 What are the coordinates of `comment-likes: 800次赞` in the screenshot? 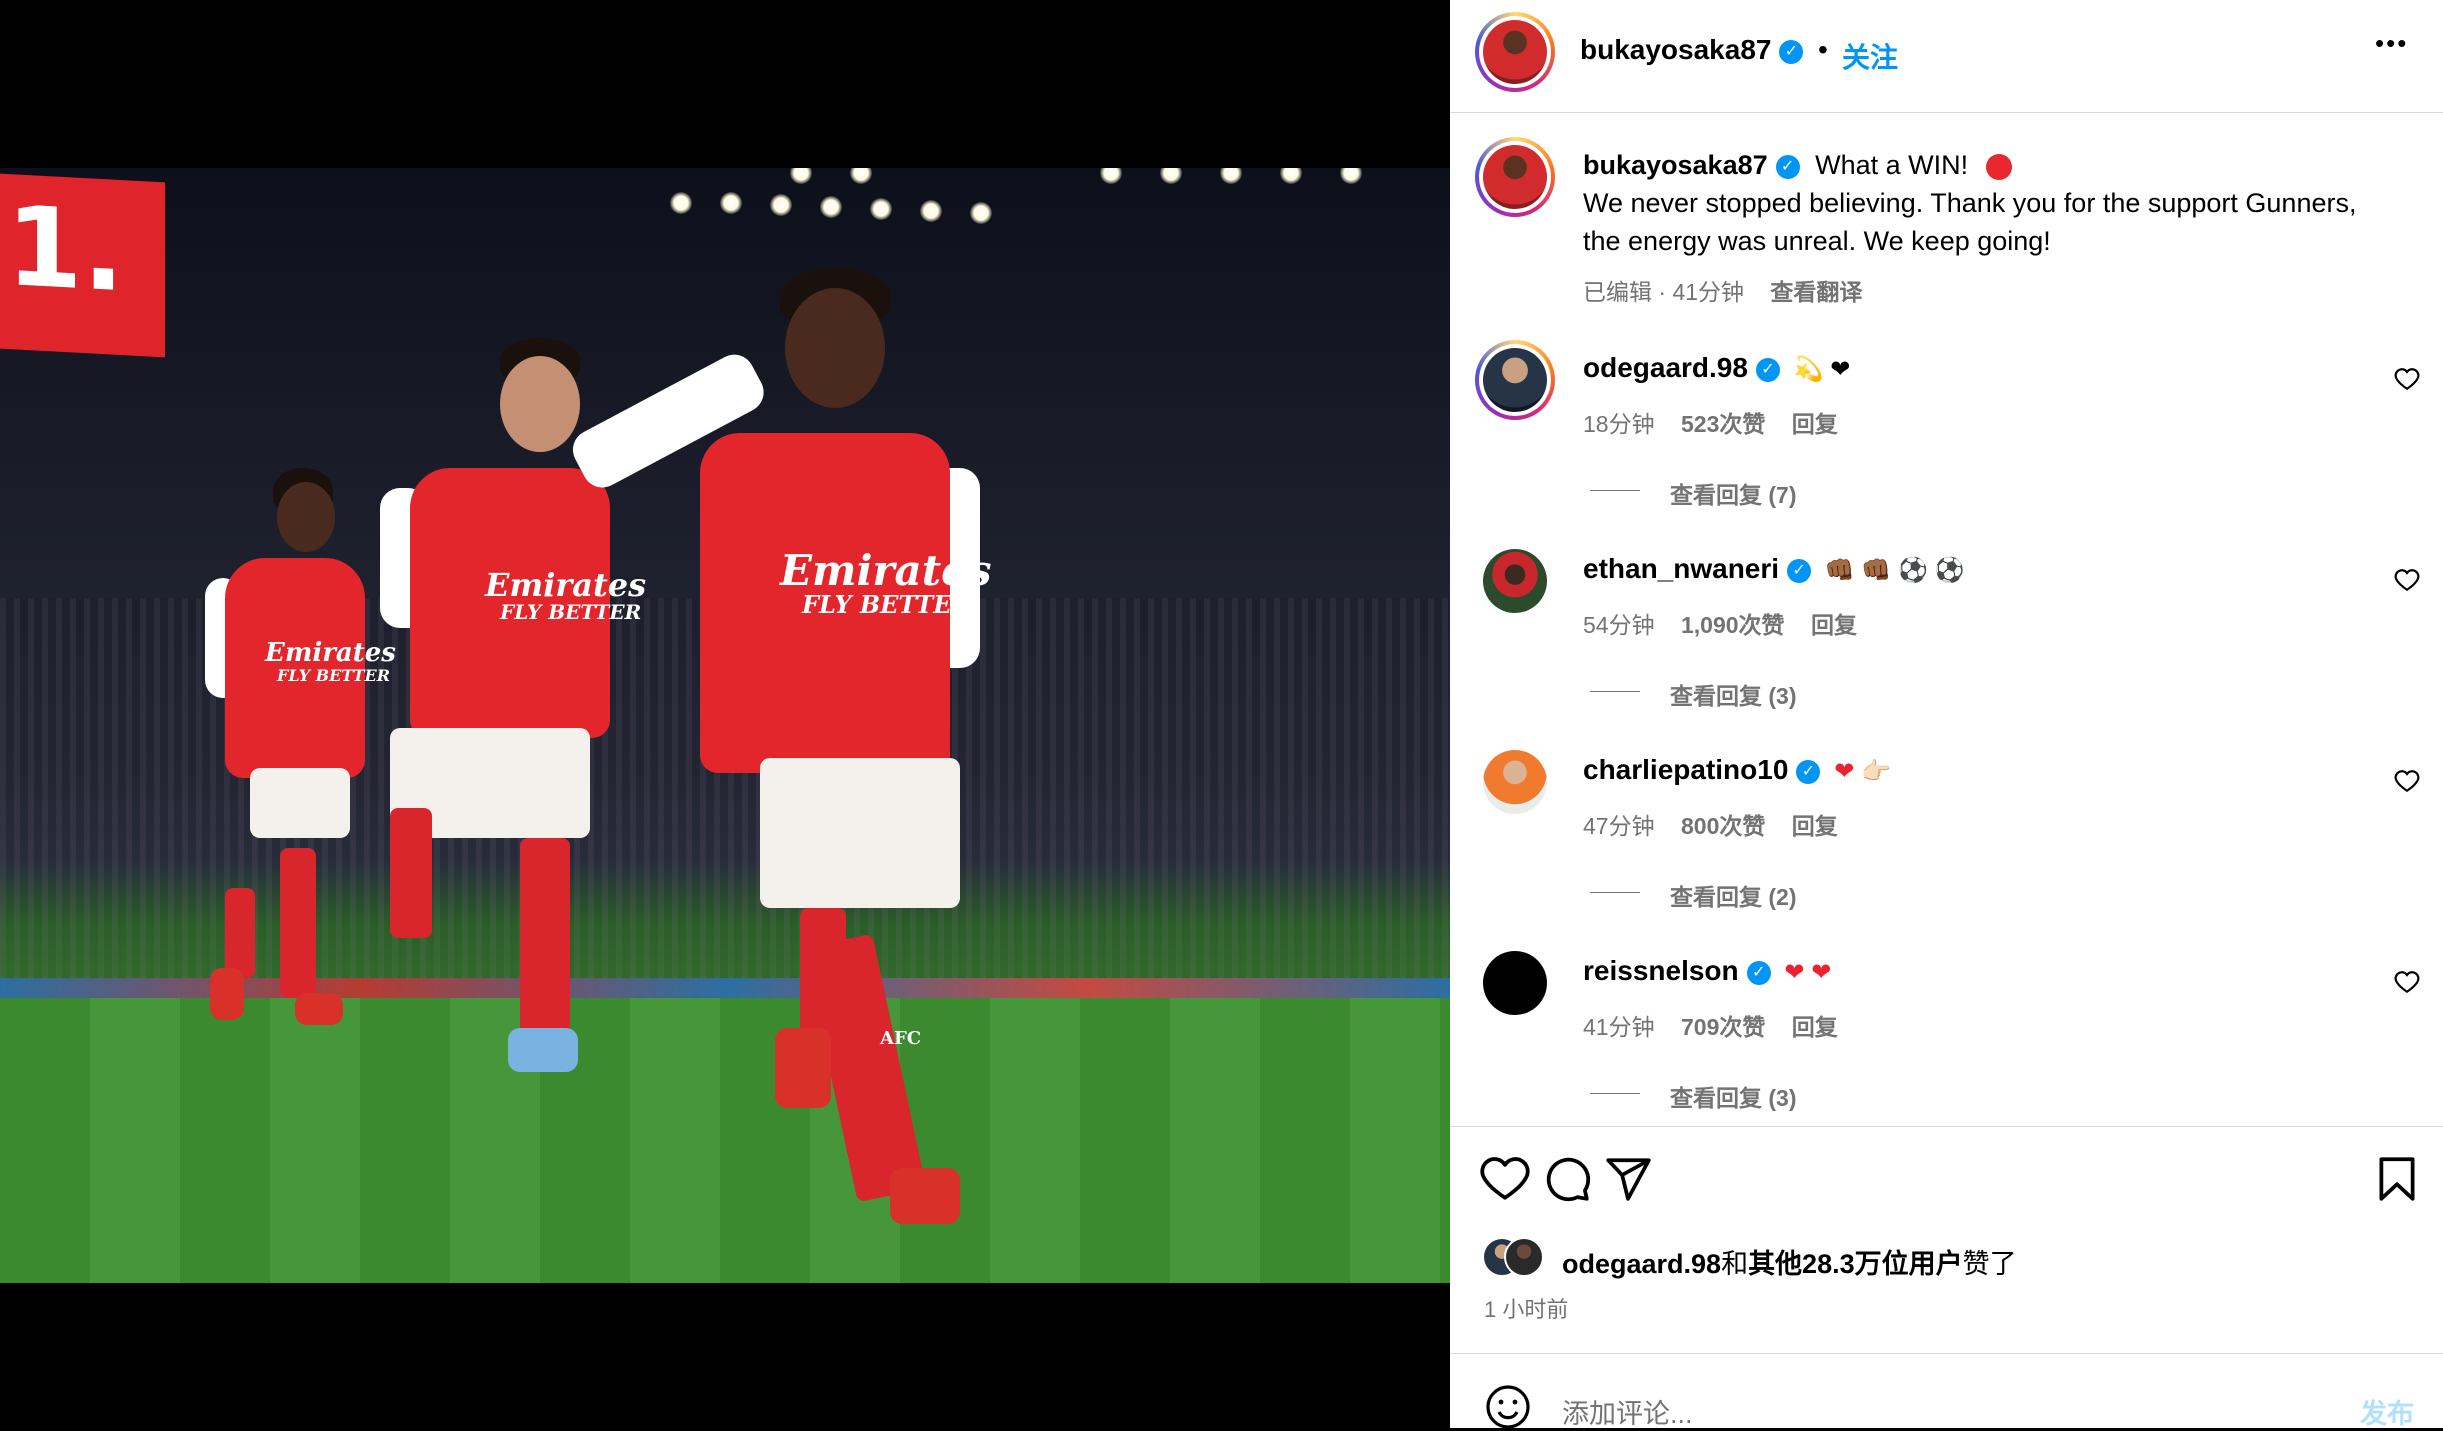 It's located at (1723, 826).